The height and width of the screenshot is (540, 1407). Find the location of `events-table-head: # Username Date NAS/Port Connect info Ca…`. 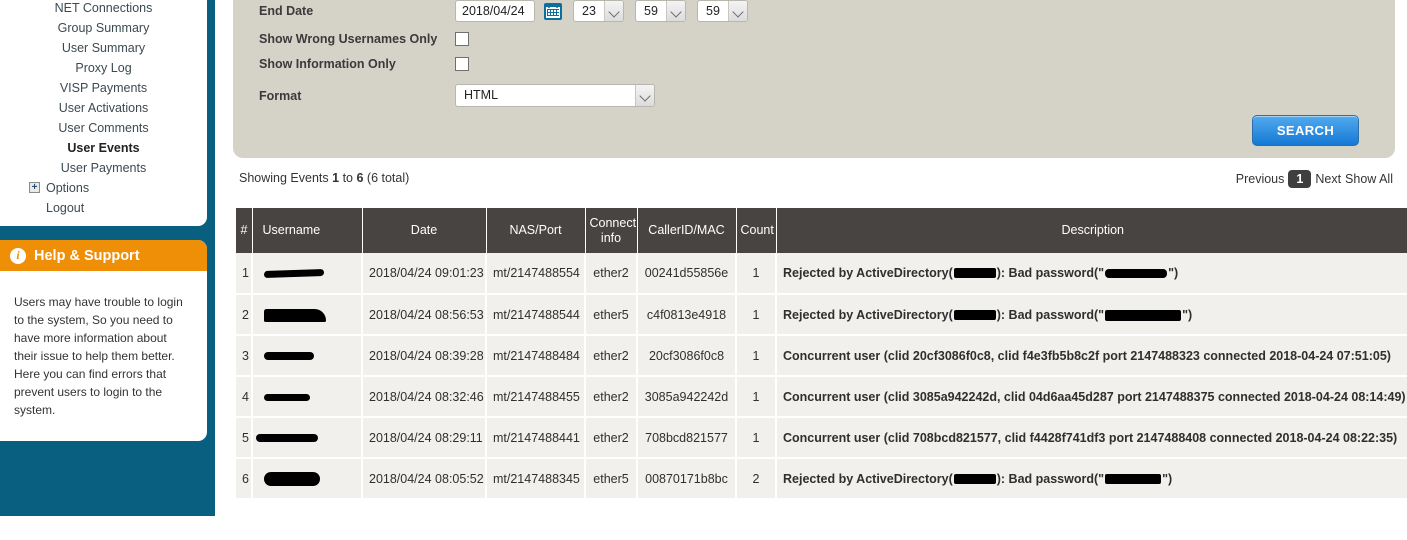

events-table-head: # Username Date NAS/Port Connect info Ca… is located at coordinates (821, 230).